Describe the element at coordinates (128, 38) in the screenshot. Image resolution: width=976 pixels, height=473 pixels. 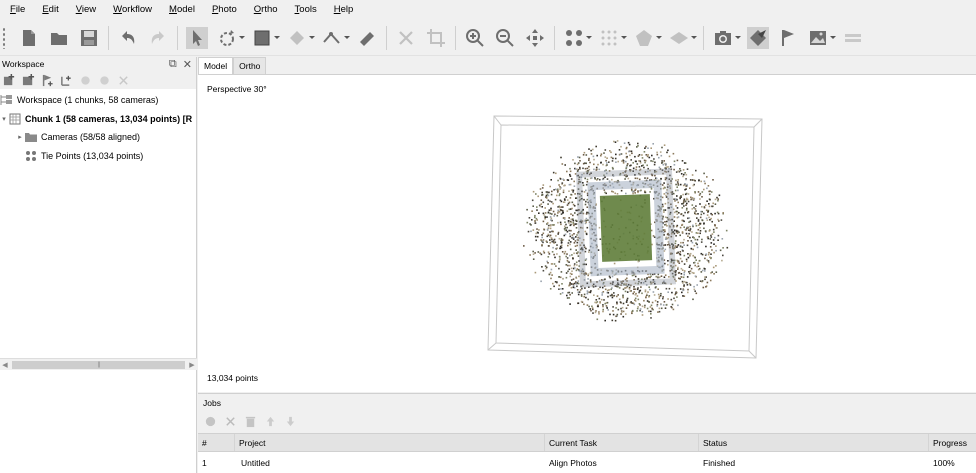
I see `undo-icon` at that location.